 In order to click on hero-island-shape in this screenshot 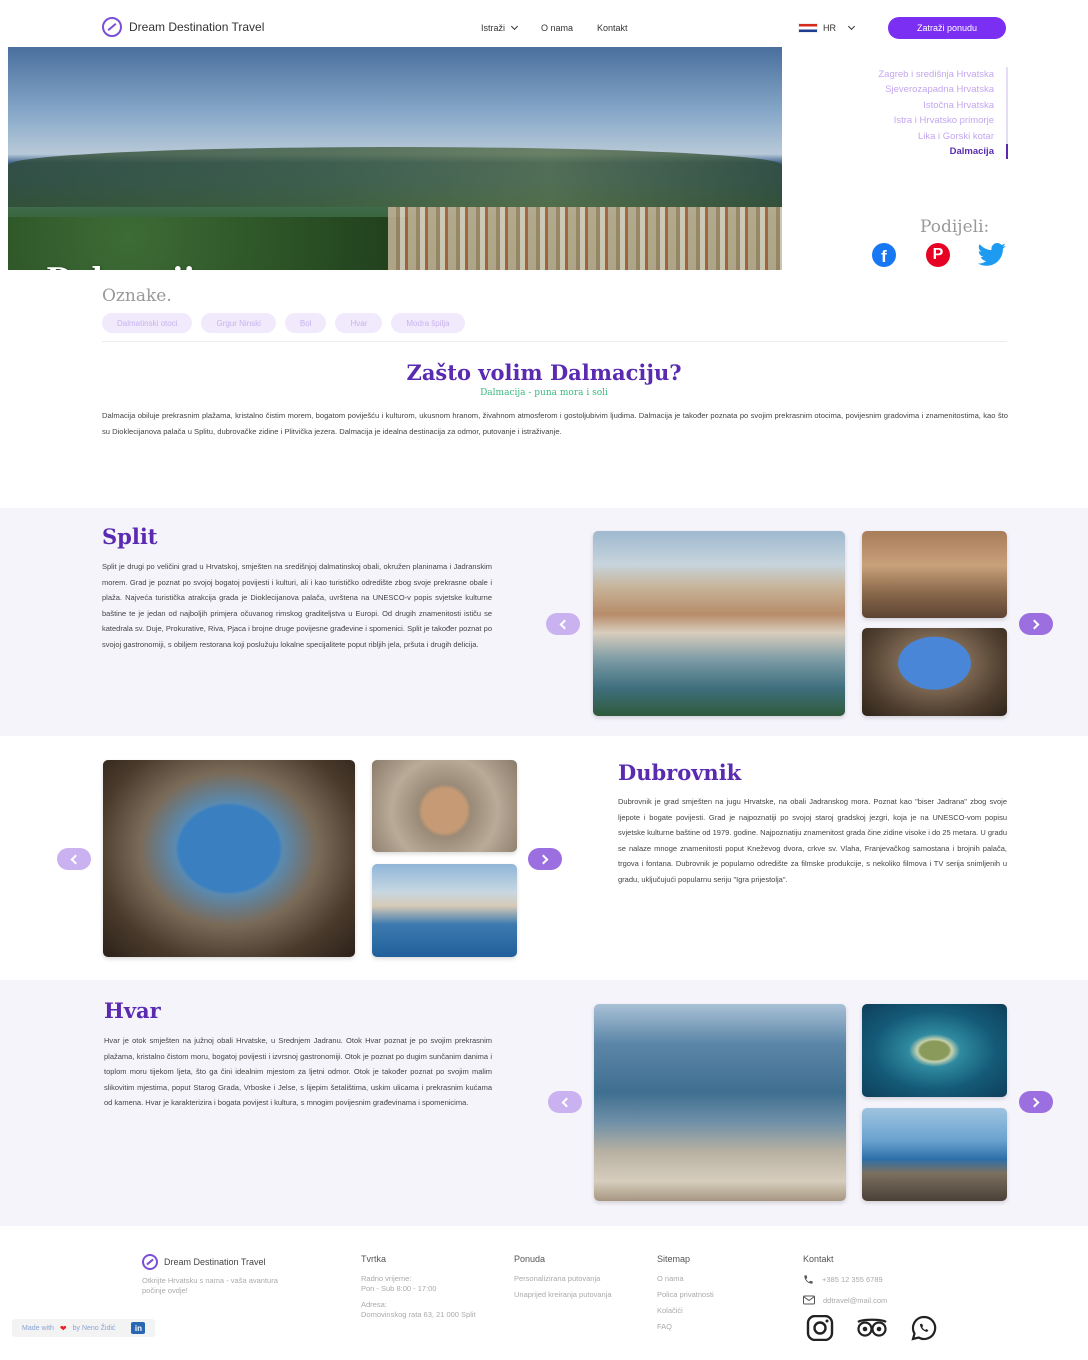, I will do `click(395, 177)`.